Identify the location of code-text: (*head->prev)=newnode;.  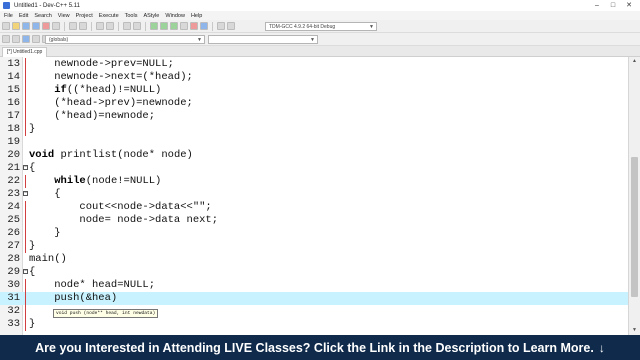
(111, 103).